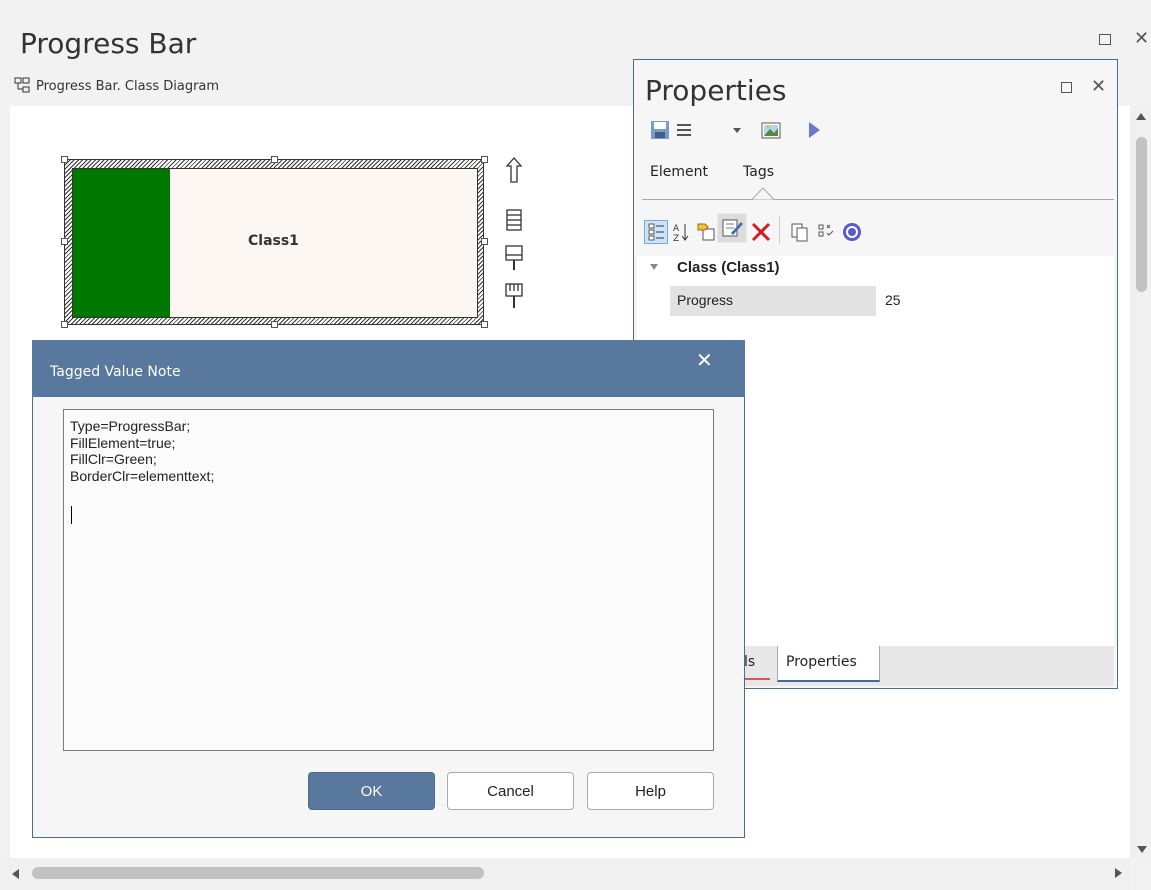 The height and width of the screenshot is (890, 1151). What do you see at coordinates (1141, 116) in the screenshot?
I see `scroll-up-icon` at bounding box center [1141, 116].